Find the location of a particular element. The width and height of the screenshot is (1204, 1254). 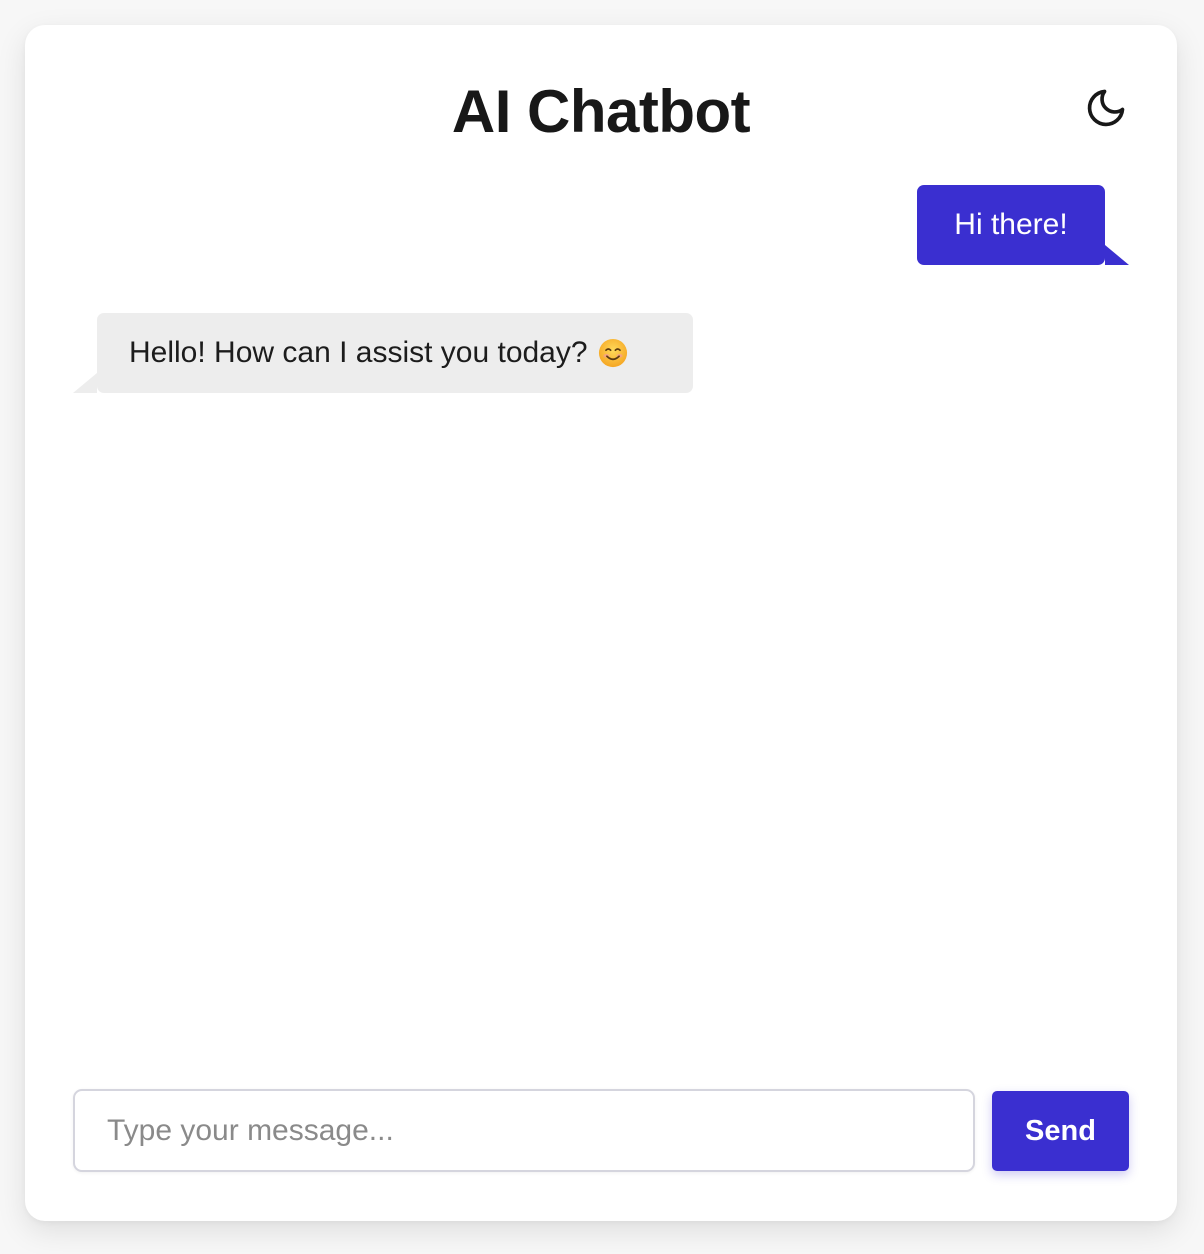

bot-message: Hello! How can I assist you today? is located at coordinates (383, 353).